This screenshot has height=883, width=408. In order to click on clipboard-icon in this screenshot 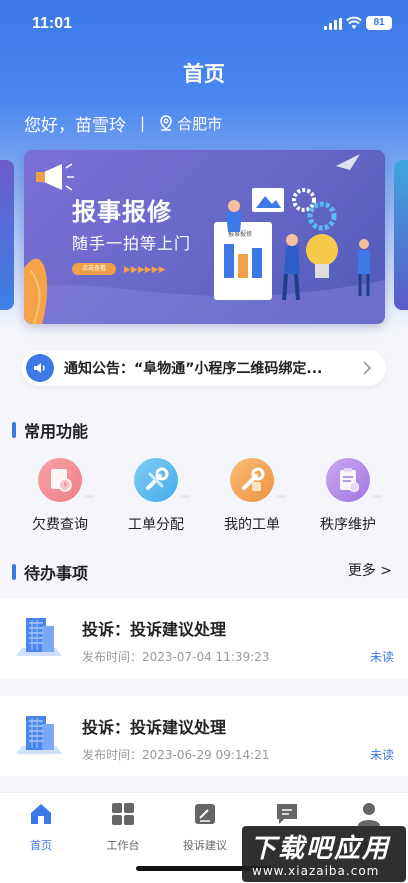, I will do `click(354, 480)`.